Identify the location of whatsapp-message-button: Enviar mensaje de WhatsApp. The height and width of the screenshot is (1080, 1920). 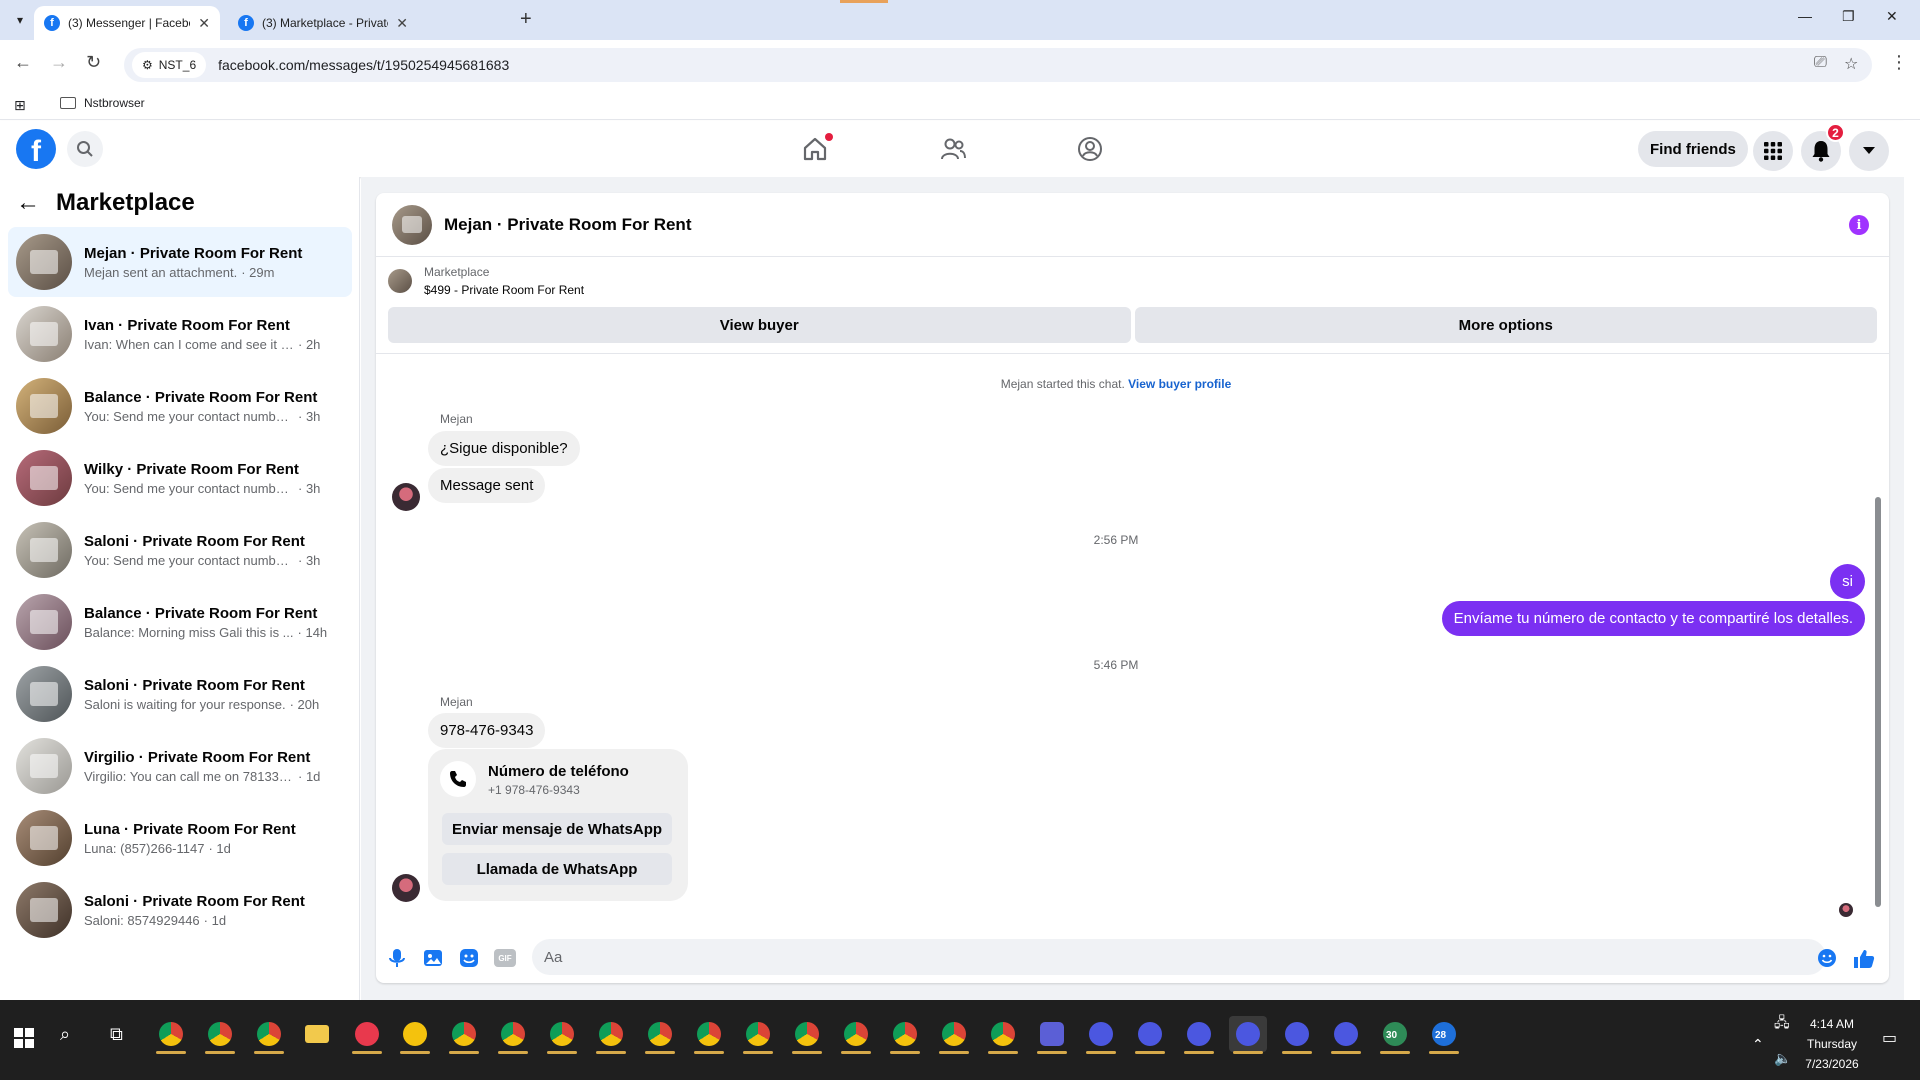
(557, 829).